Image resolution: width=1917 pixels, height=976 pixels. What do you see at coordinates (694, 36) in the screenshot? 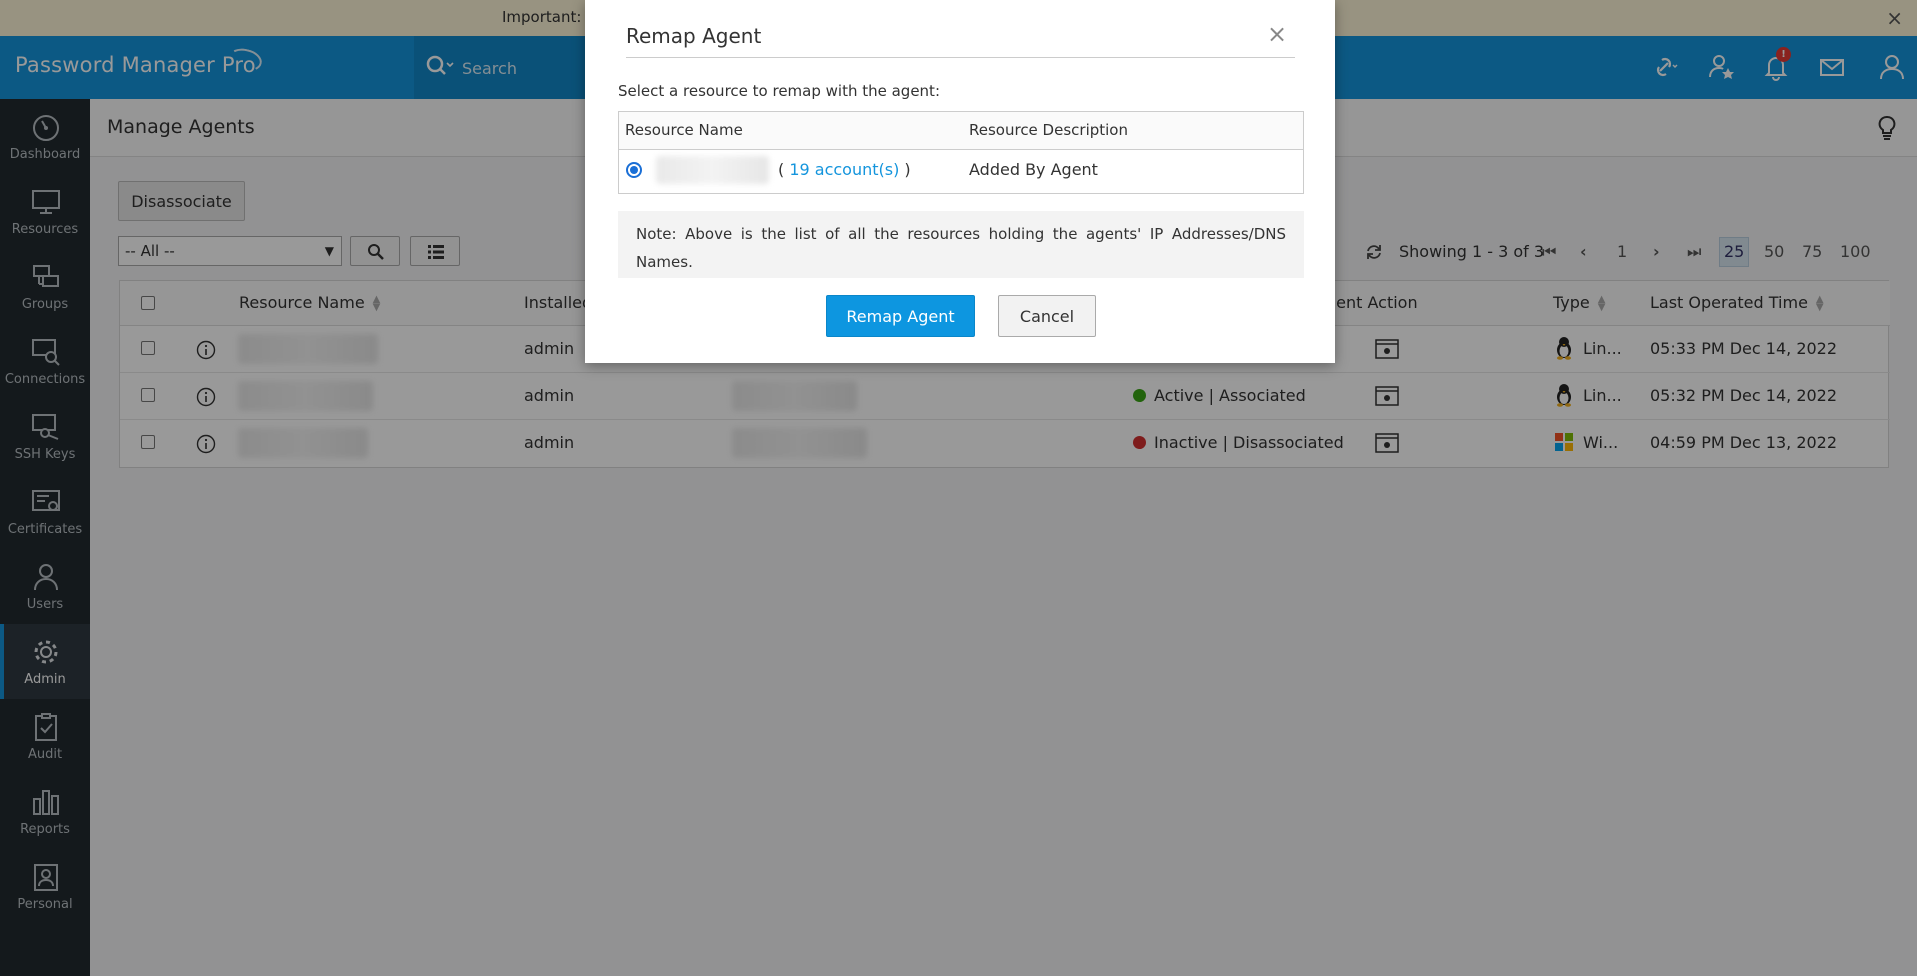
I see `dialog-title: Remap Agent` at bounding box center [694, 36].